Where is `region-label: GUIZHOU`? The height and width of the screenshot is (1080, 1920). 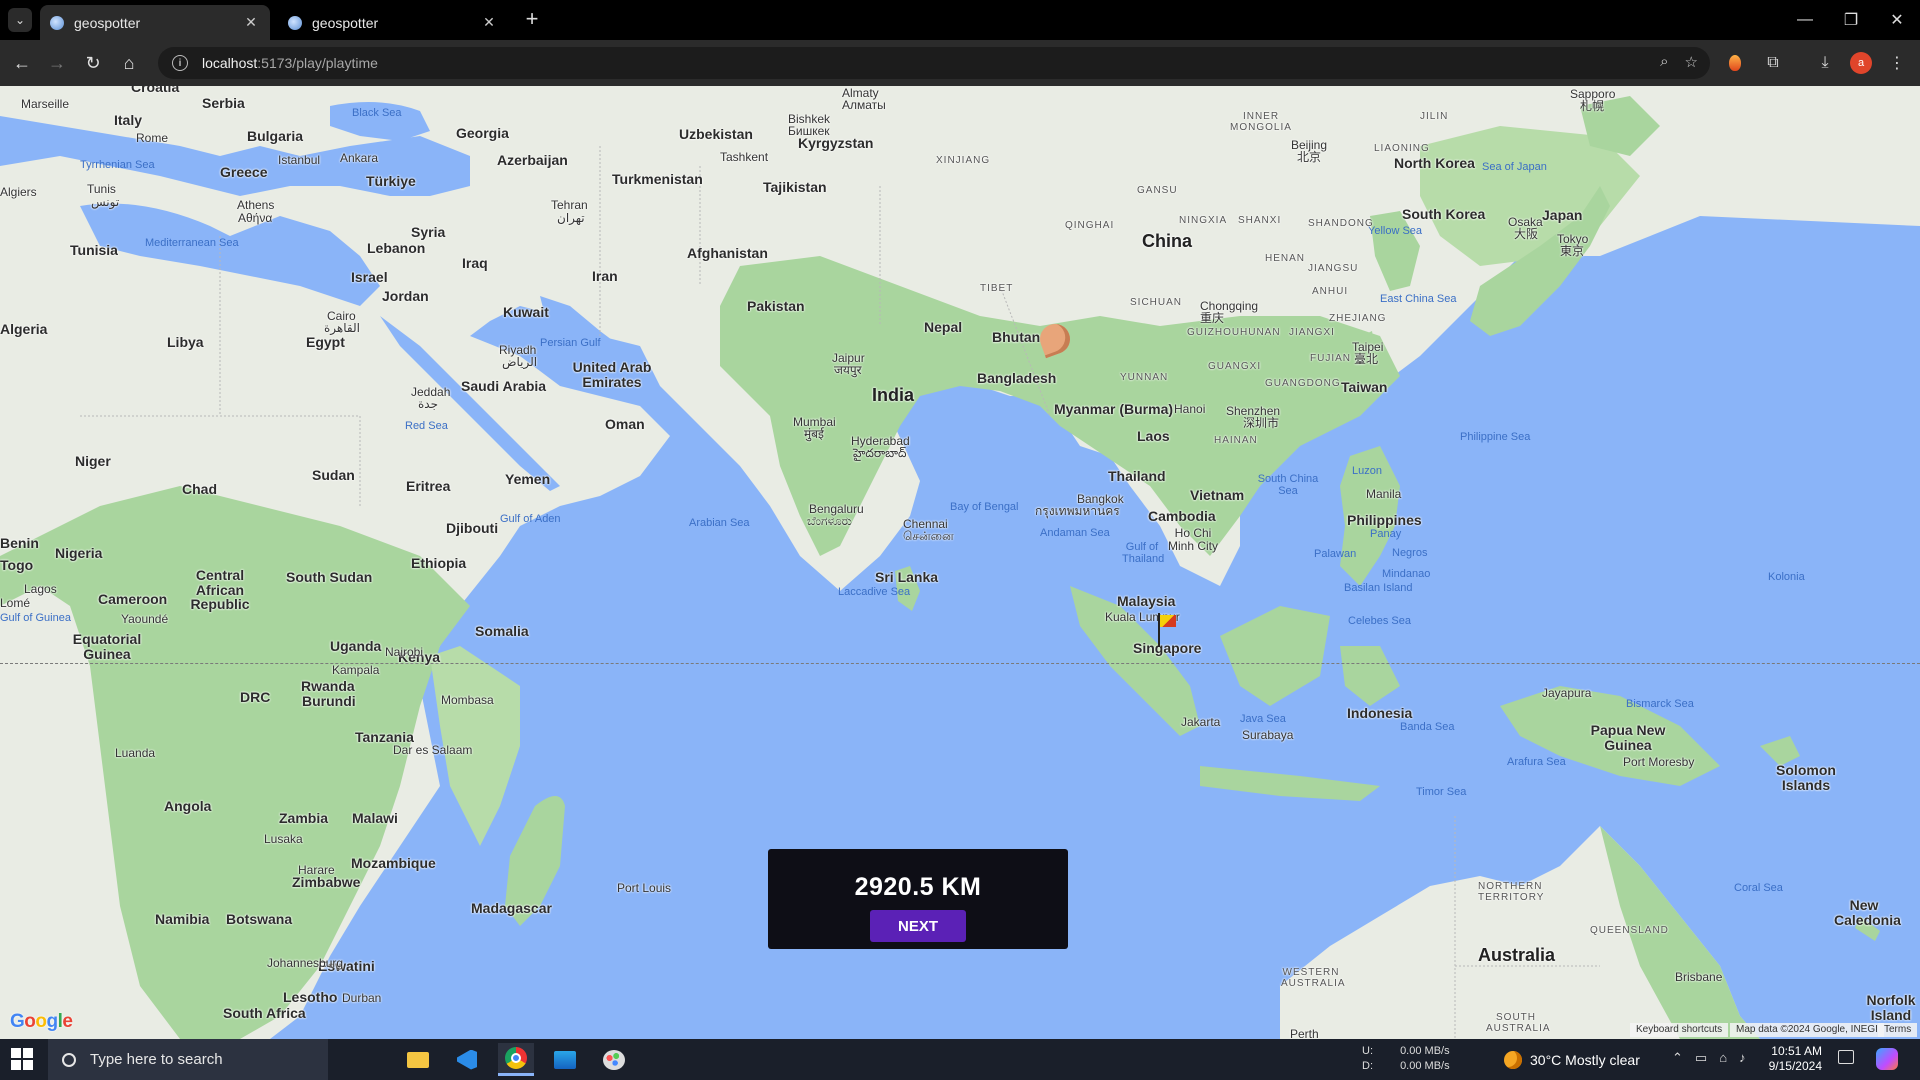 region-label: GUIZHOU is located at coordinates (1214, 332).